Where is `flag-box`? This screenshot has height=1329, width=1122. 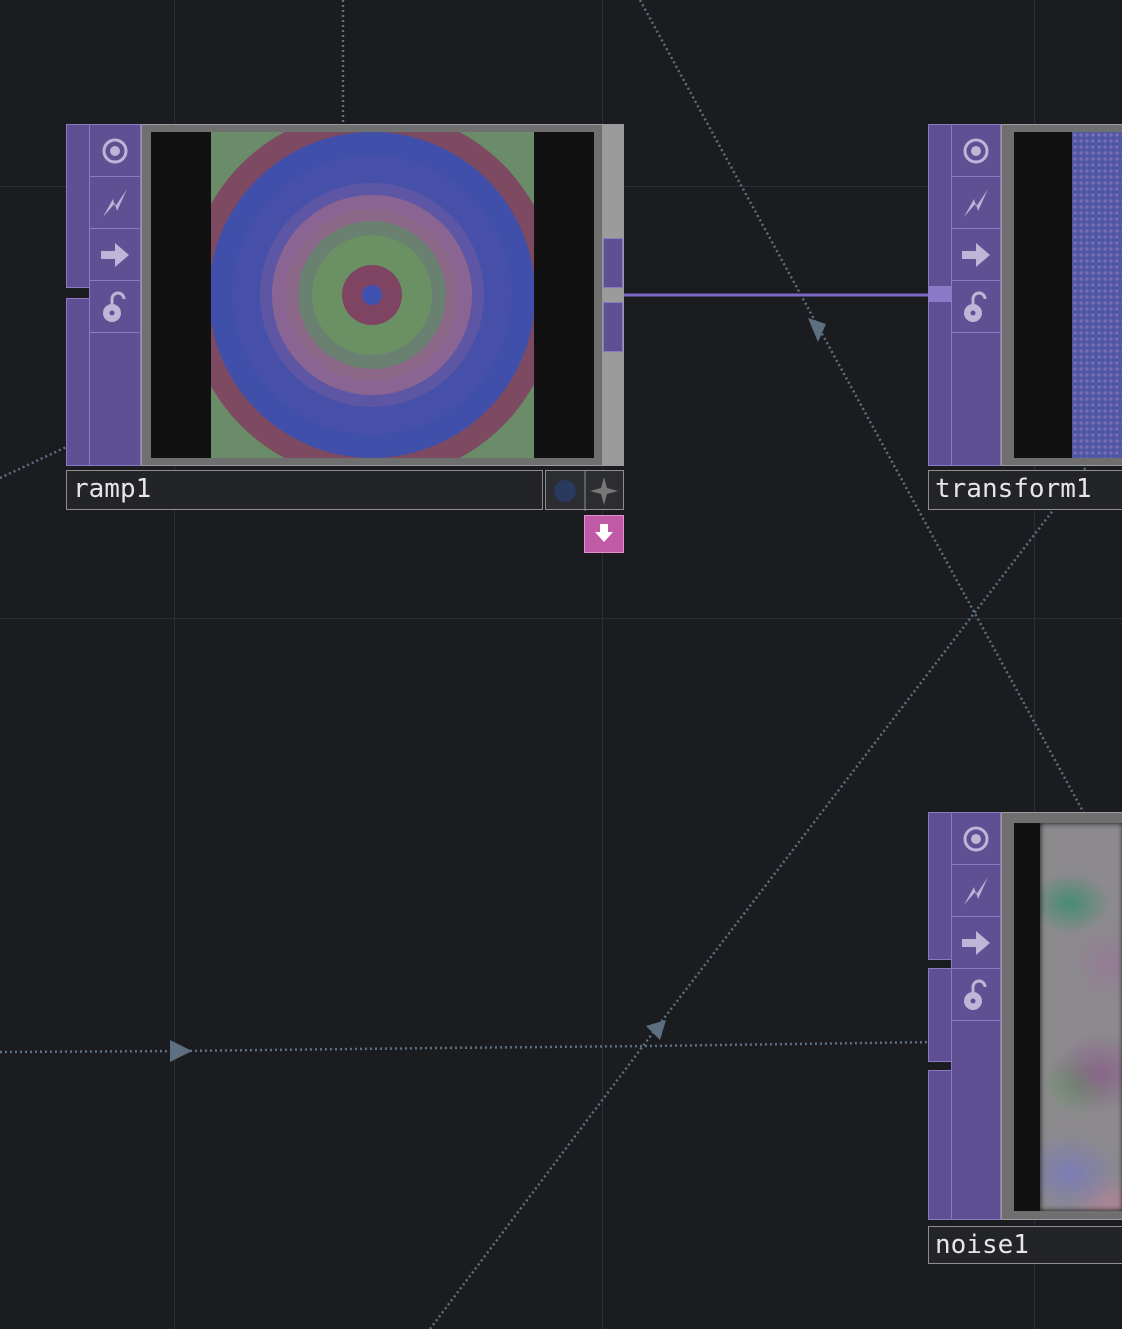 flag-box is located at coordinates (584, 490).